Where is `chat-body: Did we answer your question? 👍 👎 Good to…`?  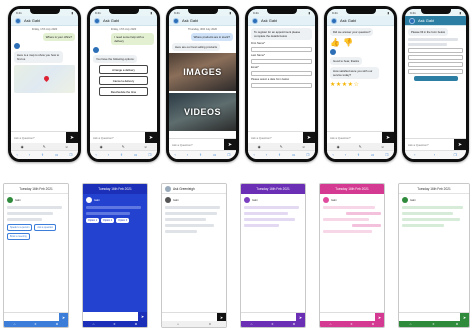 chat-body: Did we answer your question? 👍 👎 Good to… is located at coordinates (360, 78).